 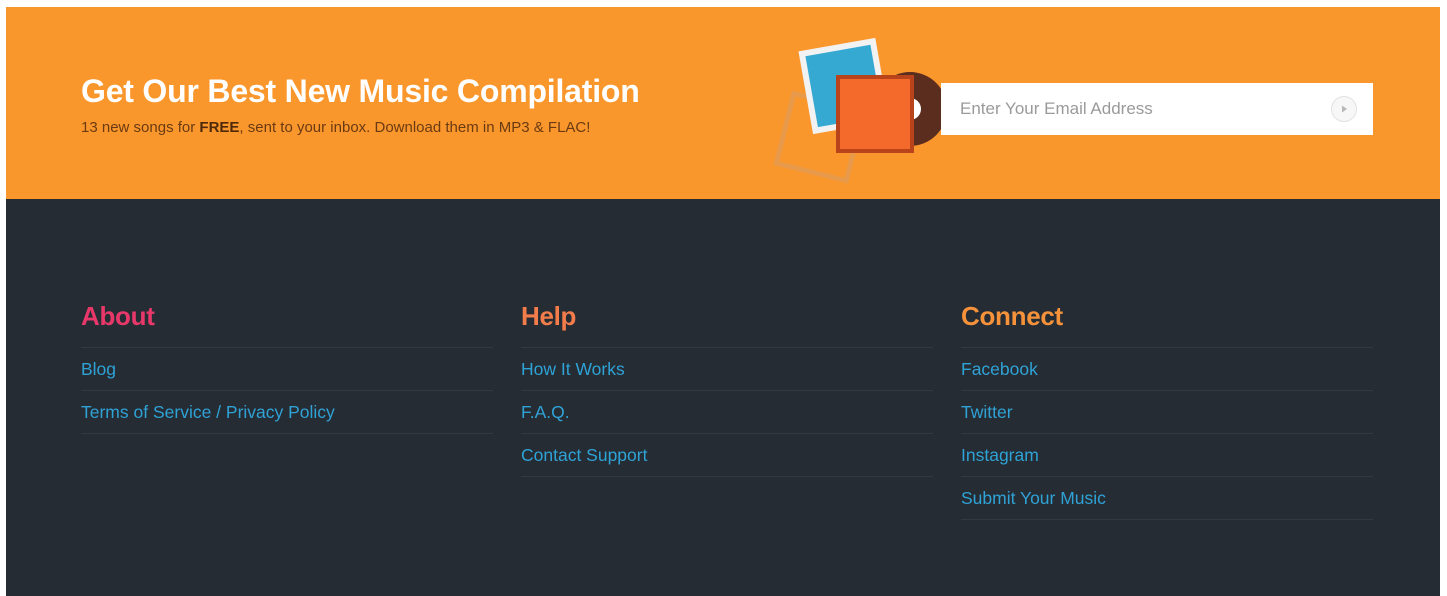 I want to click on list-item: Terms of Service / Privacy Policy, so click(x=287, y=412).